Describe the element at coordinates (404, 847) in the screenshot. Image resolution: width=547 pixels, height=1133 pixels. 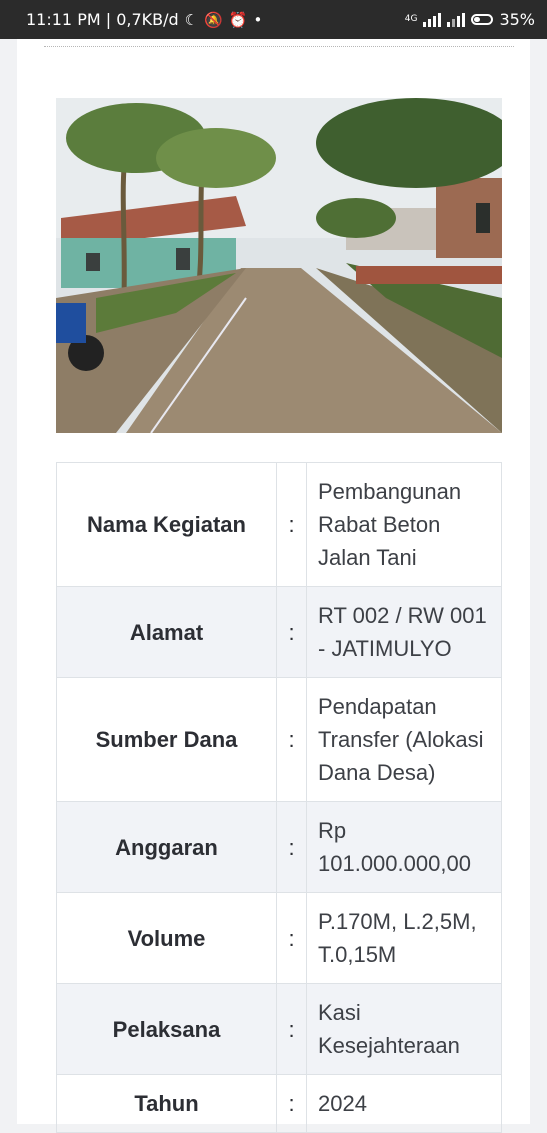
I see `row-value: Rp 101.000.000,00` at that location.